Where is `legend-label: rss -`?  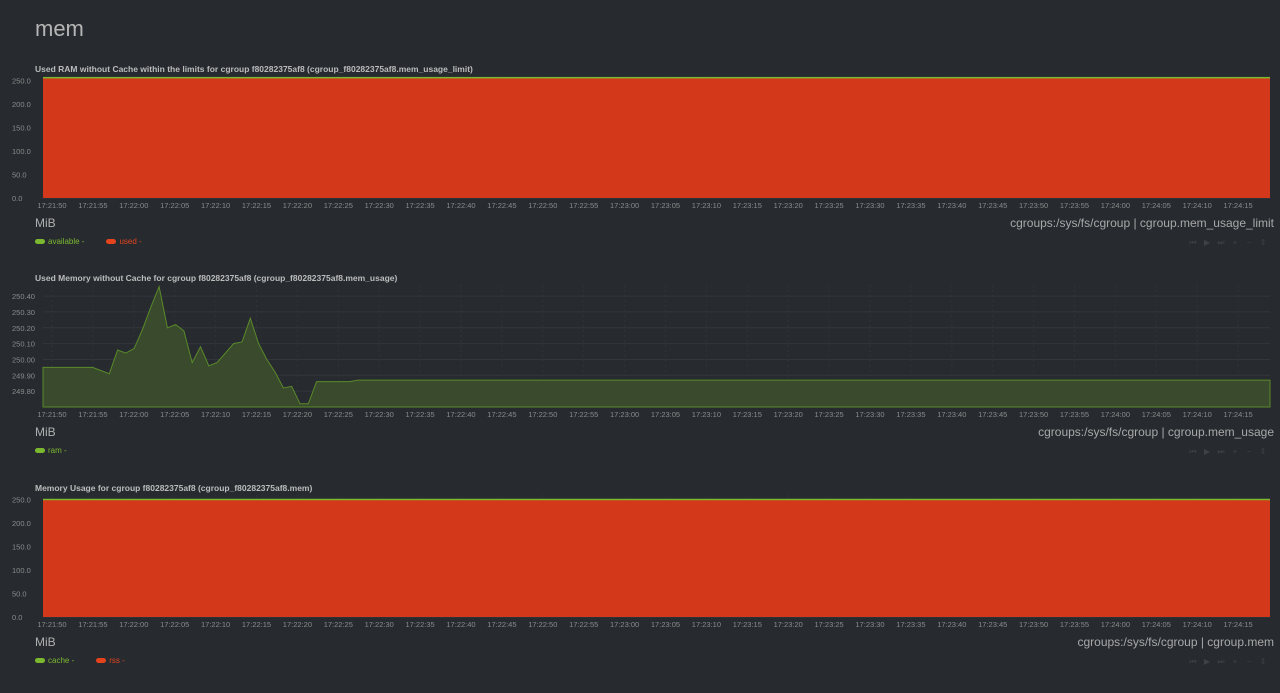
legend-label: rss - is located at coordinates (117, 660).